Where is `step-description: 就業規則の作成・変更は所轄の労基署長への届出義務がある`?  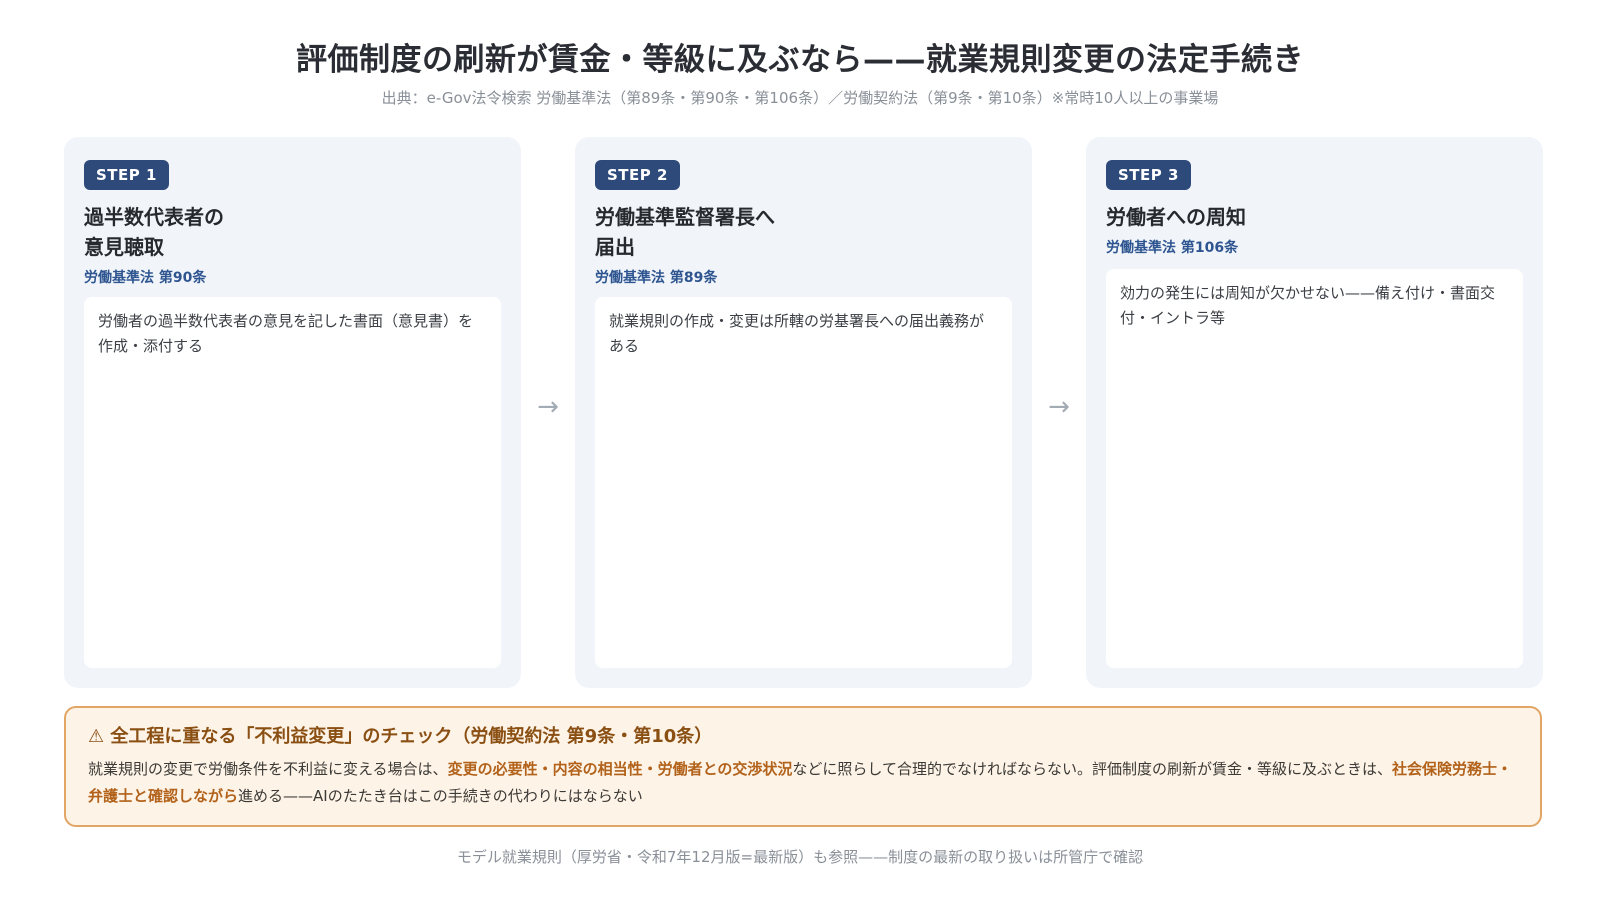 step-description: 就業規則の作成・変更は所轄の労基署長への届出義務がある is located at coordinates (803, 482).